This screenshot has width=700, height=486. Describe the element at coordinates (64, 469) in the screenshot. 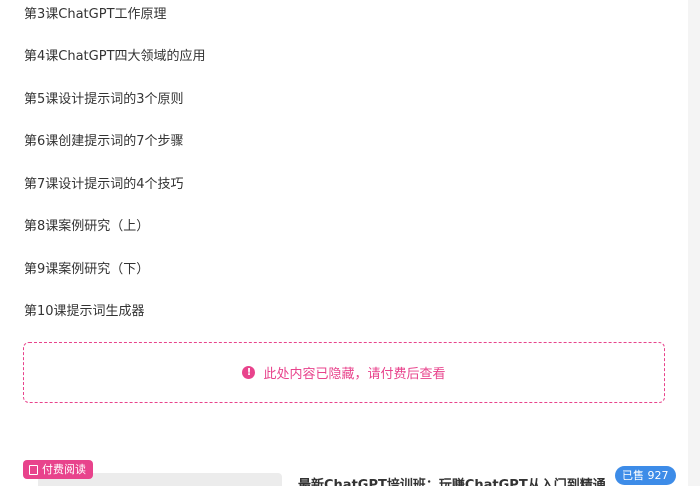

I see `paid-reading-label: 付费阅读` at that location.